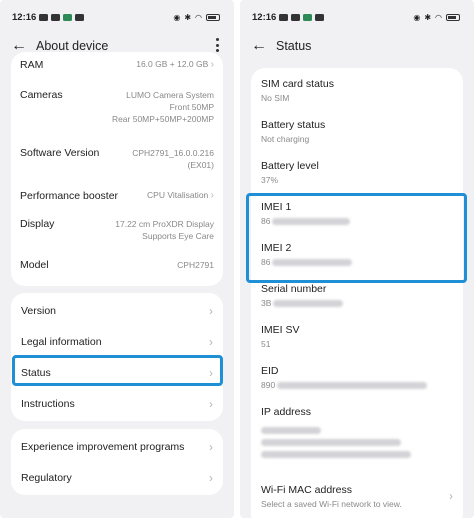 This screenshot has width=474, height=518. What do you see at coordinates (117, 64) in the screenshot?
I see `spec-row-ram: RAM 16.0 GB + 12.0 GB ›` at bounding box center [117, 64].